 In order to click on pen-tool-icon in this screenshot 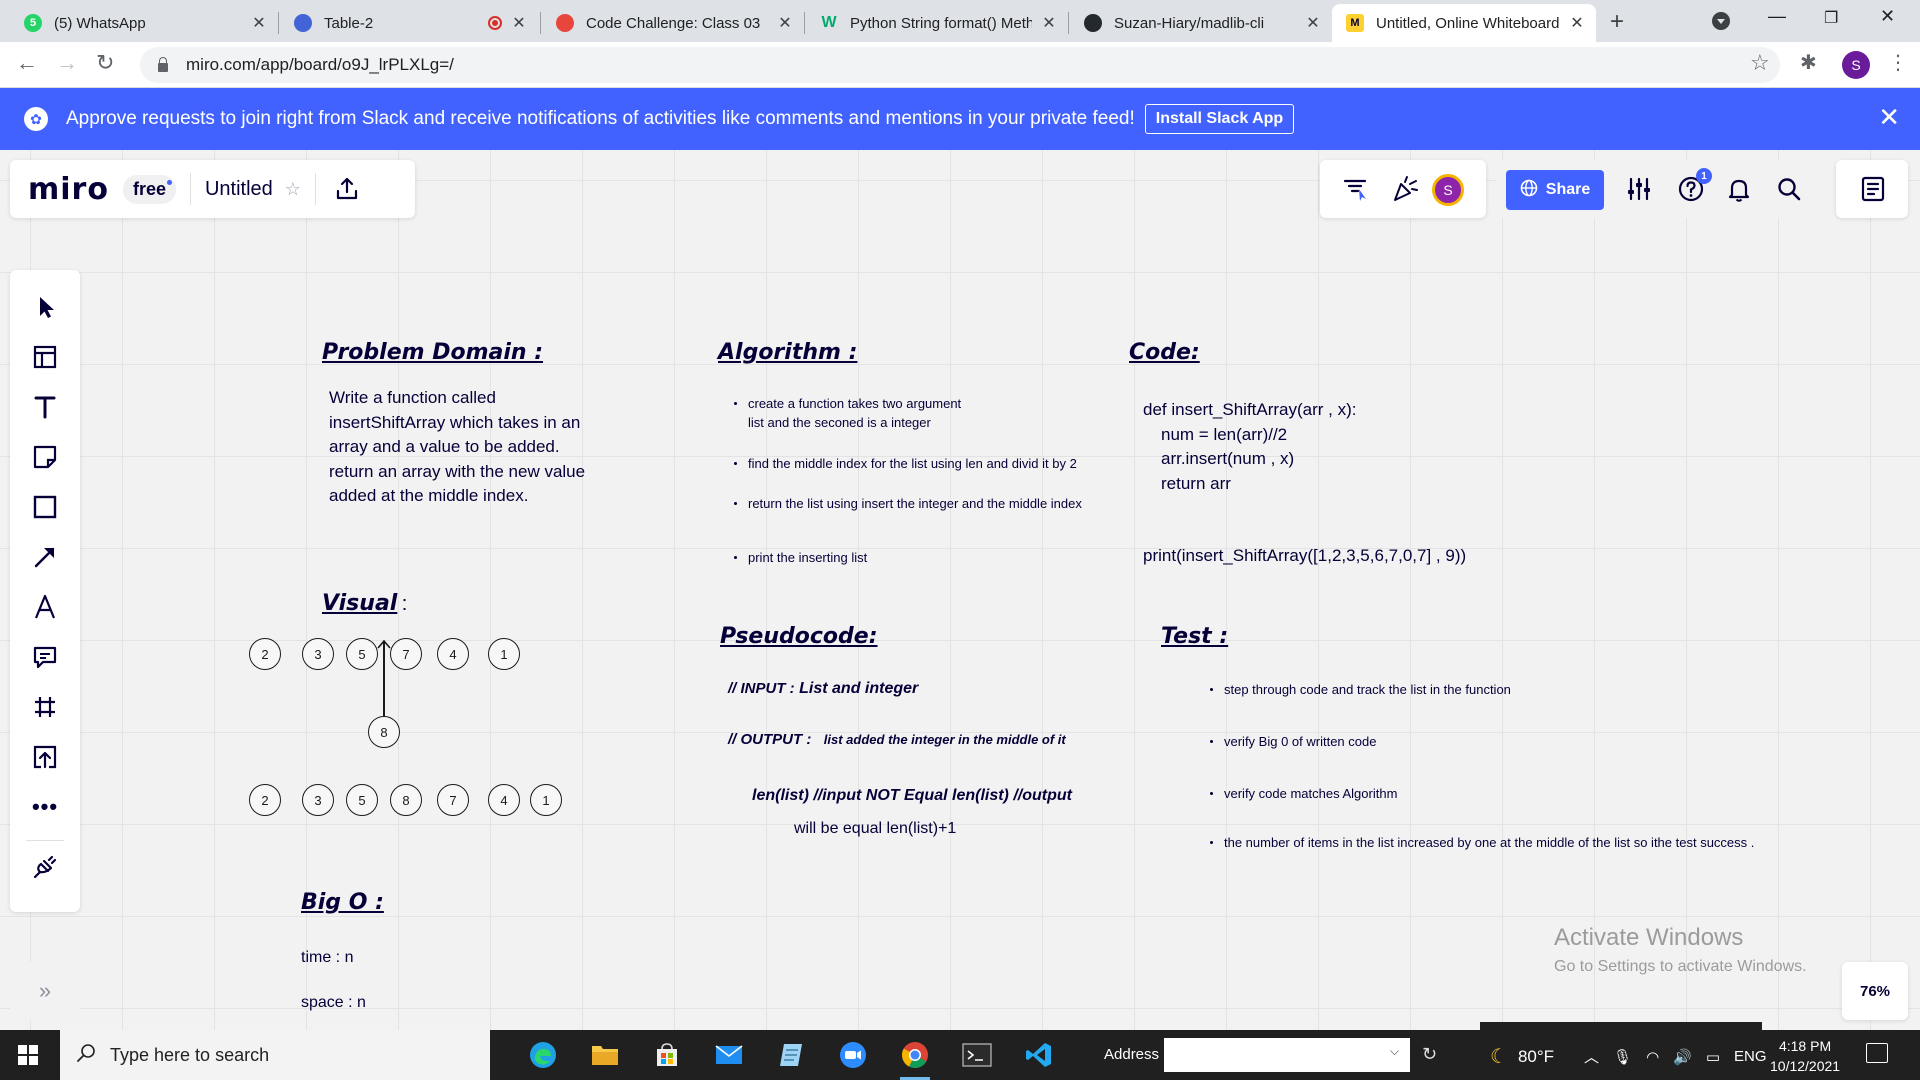, I will do `click(45, 607)`.